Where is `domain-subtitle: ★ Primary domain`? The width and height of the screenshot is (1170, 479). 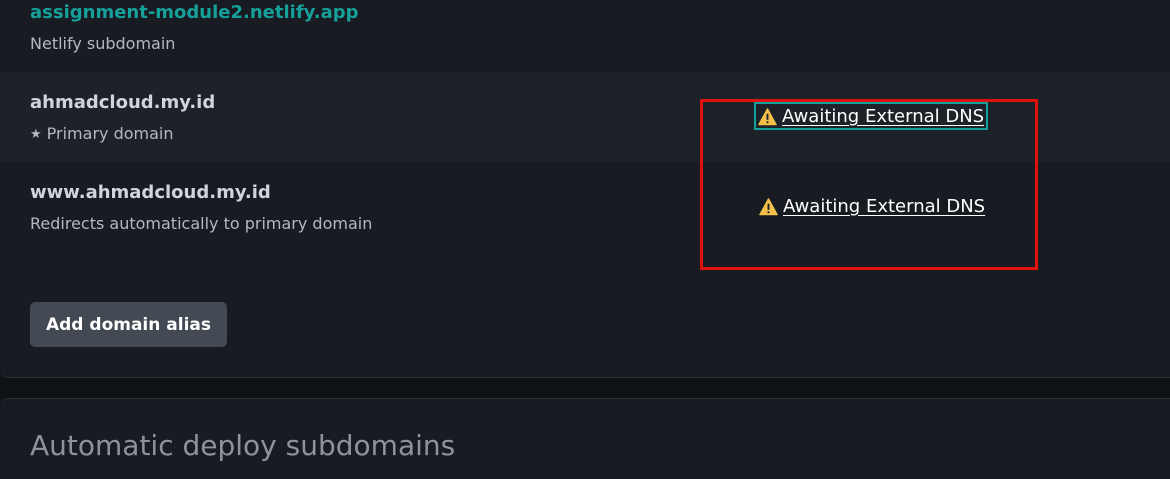 domain-subtitle: ★ Primary domain is located at coordinates (102, 133).